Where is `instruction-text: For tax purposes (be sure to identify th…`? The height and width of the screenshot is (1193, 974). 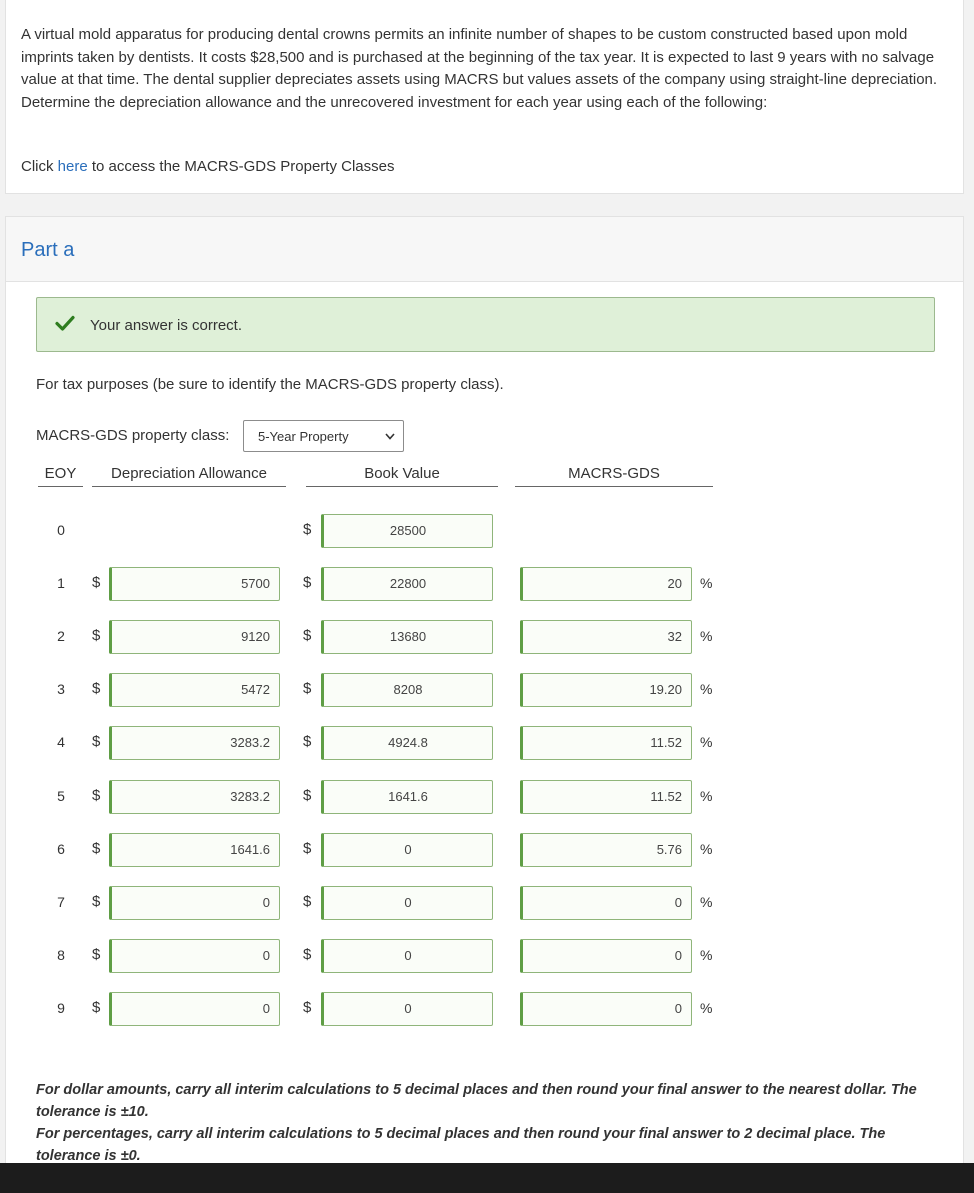 instruction-text: For tax purposes (be sure to identify th… is located at coordinates (270, 384).